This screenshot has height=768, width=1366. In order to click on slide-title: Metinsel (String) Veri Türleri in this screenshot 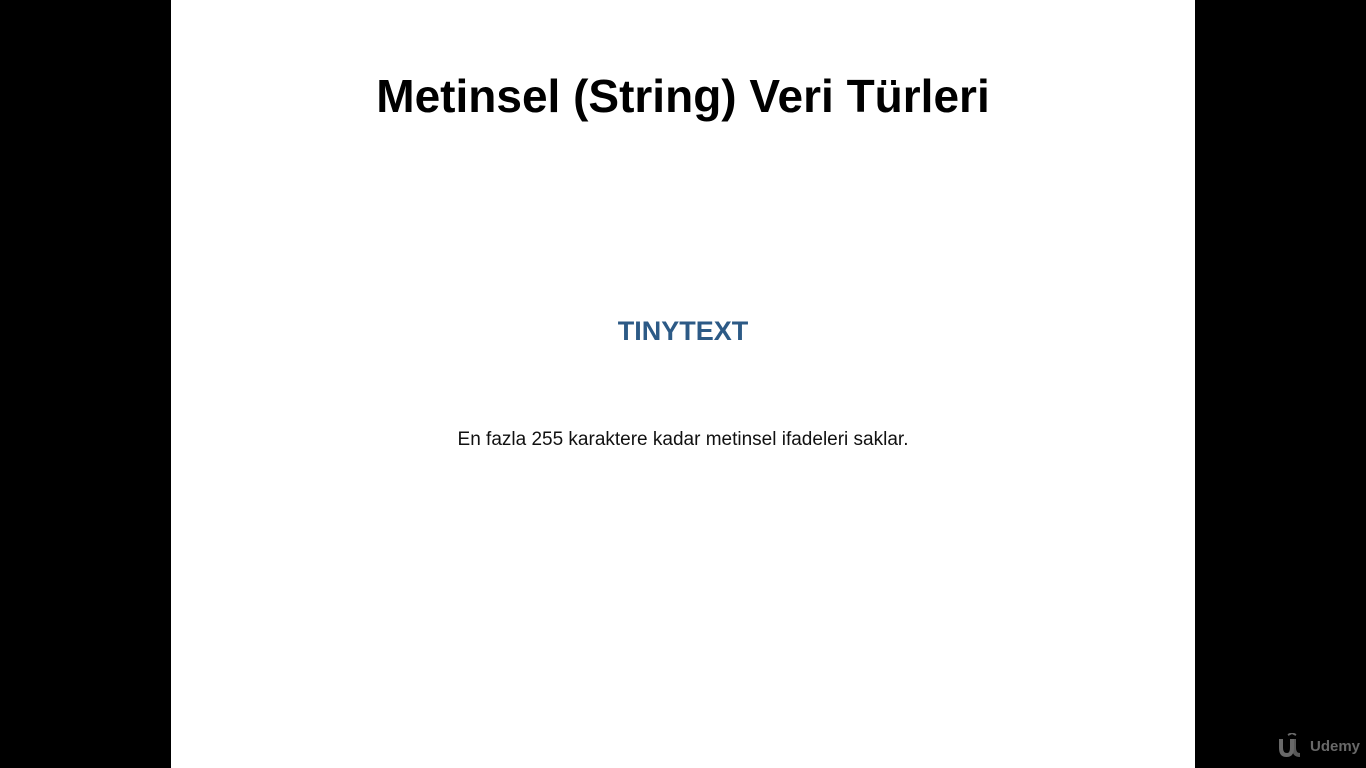, I will do `click(683, 96)`.